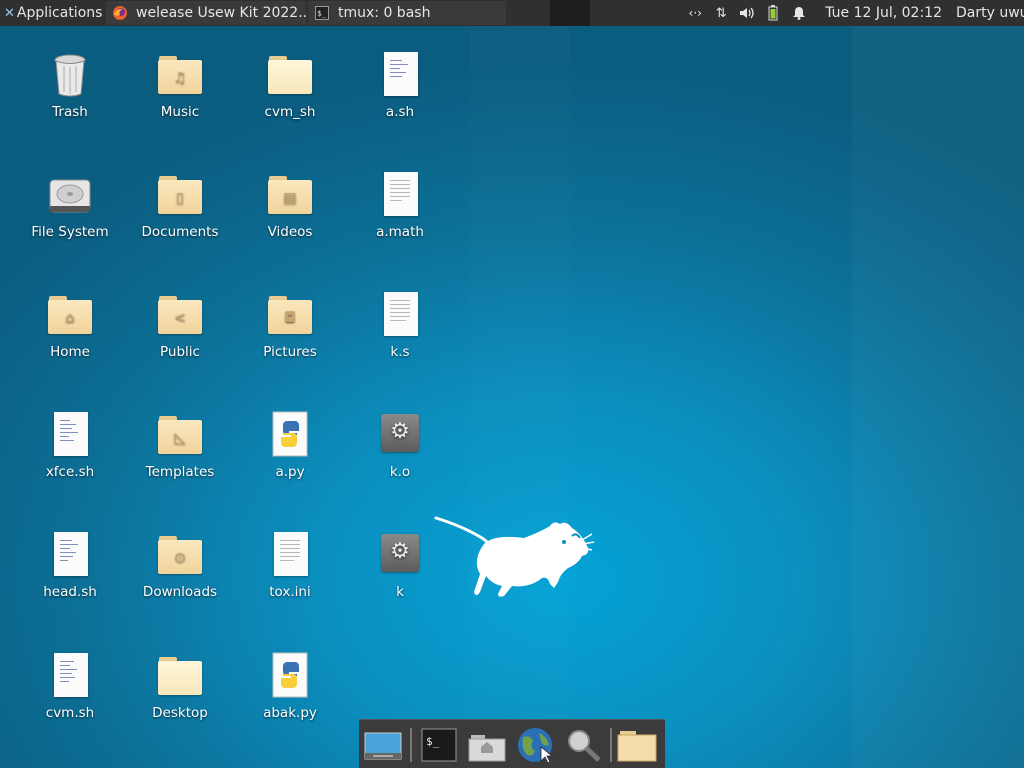  I want to click on desktop-icon-label: cvm_sh, so click(290, 112).